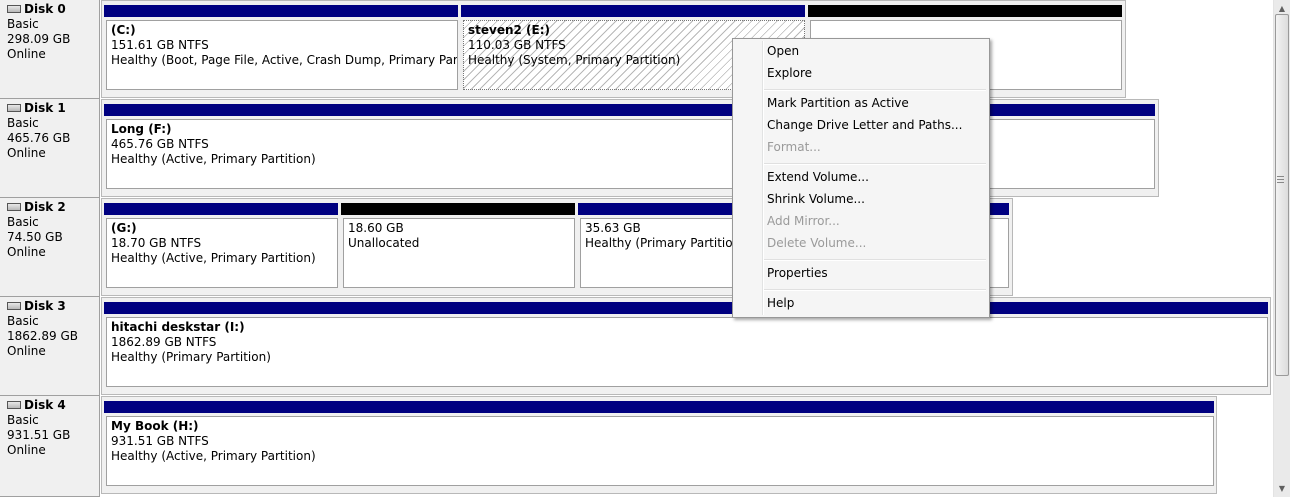 The image size is (1294, 497). Describe the element at coordinates (39, 435) in the screenshot. I see `disk-size: 931.51 GB` at that location.